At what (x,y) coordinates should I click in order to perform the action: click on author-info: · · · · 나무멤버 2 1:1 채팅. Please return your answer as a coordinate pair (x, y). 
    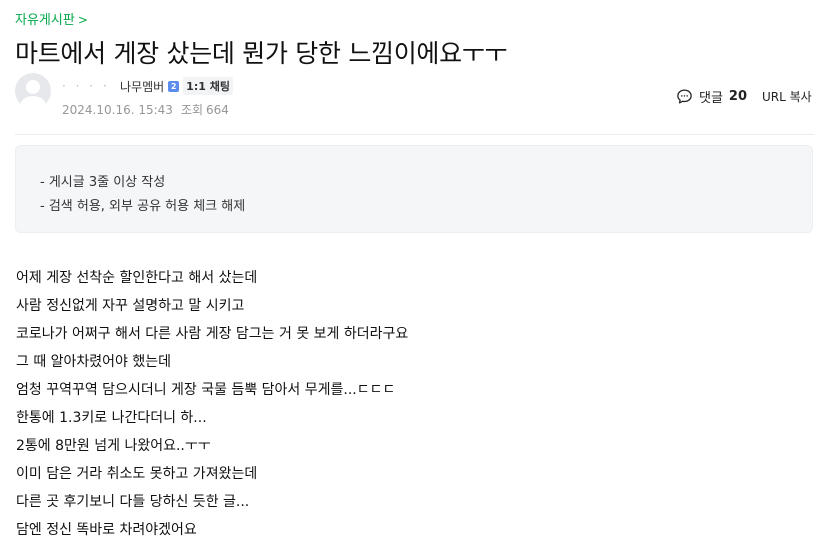
    Looking at the image, I should click on (147, 86).